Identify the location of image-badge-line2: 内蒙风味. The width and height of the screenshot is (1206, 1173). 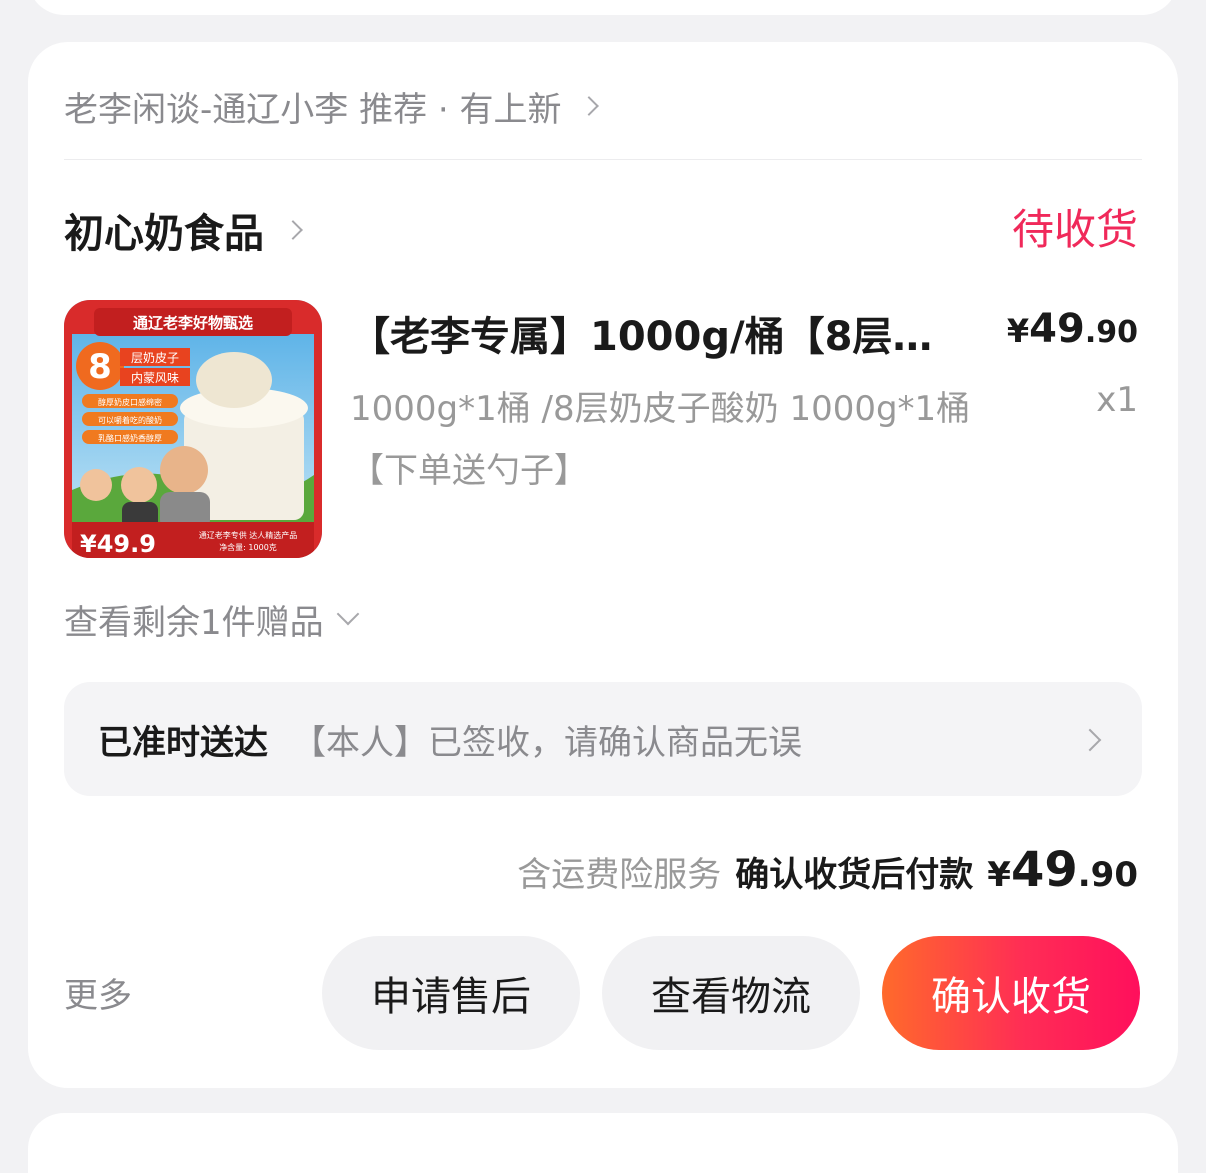
(155, 378).